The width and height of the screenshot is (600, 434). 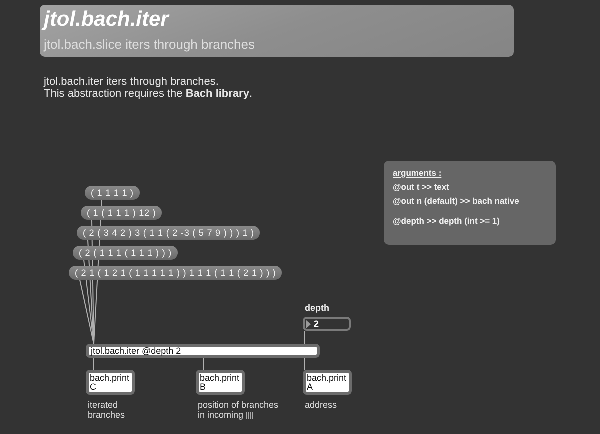 I want to click on argument-text: @out n (default) >> bach native, so click(x=456, y=201).